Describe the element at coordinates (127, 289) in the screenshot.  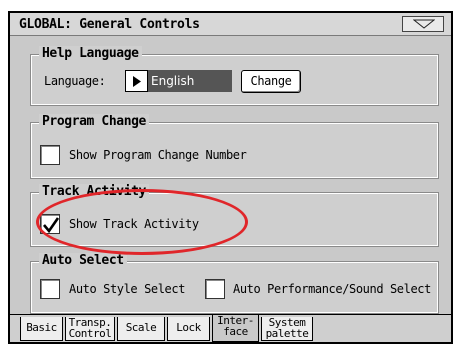
I see `auto-style-select-label: Auto Style Select` at that location.